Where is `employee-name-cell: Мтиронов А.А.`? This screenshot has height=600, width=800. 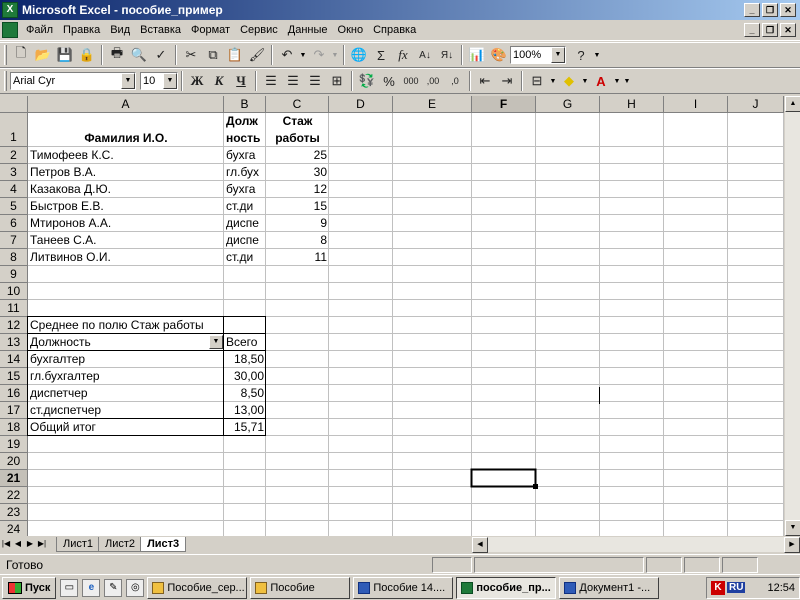 employee-name-cell: Мтиронов А.А. is located at coordinates (126, 223).